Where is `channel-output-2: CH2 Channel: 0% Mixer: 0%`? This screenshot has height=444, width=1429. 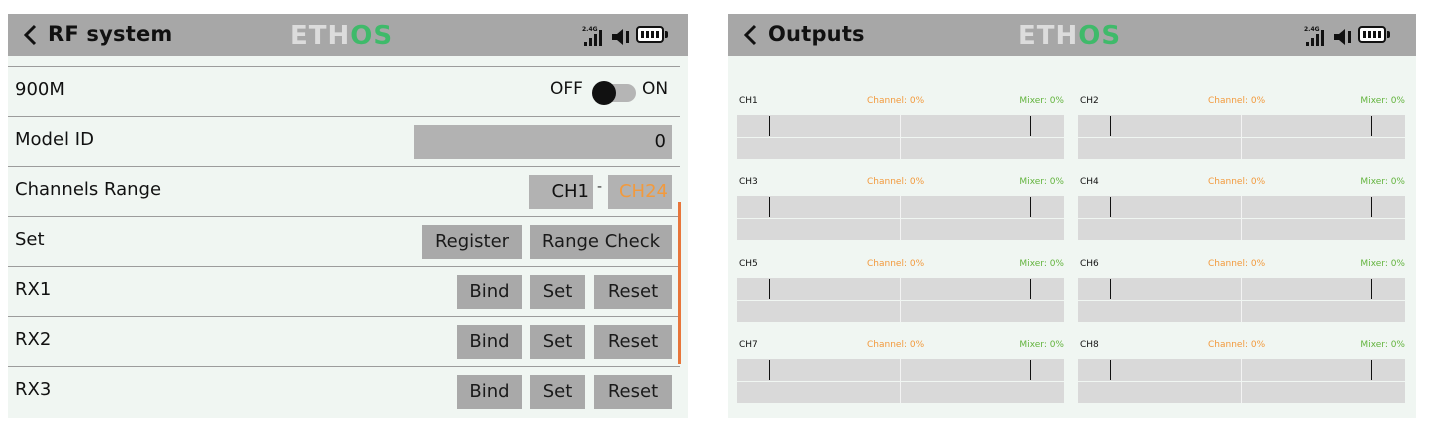 channel-output-2: CH2 Channel: 0% Mixer: 0% is located at coordinates (1241, 131).